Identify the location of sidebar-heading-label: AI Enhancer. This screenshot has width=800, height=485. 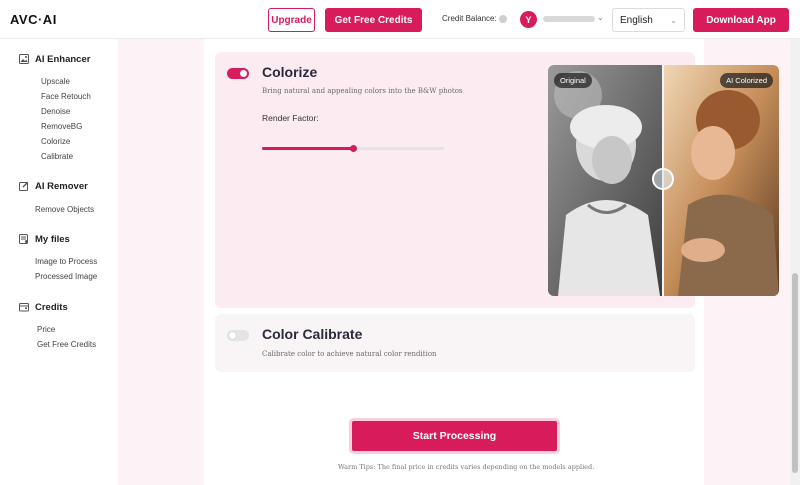
(63, 59).